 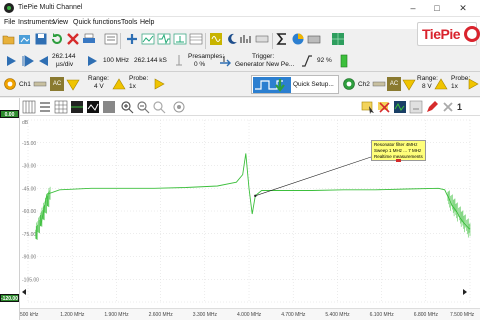 What do you see at coordinates (77, 107) in the screenshot?
I see `dark-background-icon` at bounding box center [77, 107].